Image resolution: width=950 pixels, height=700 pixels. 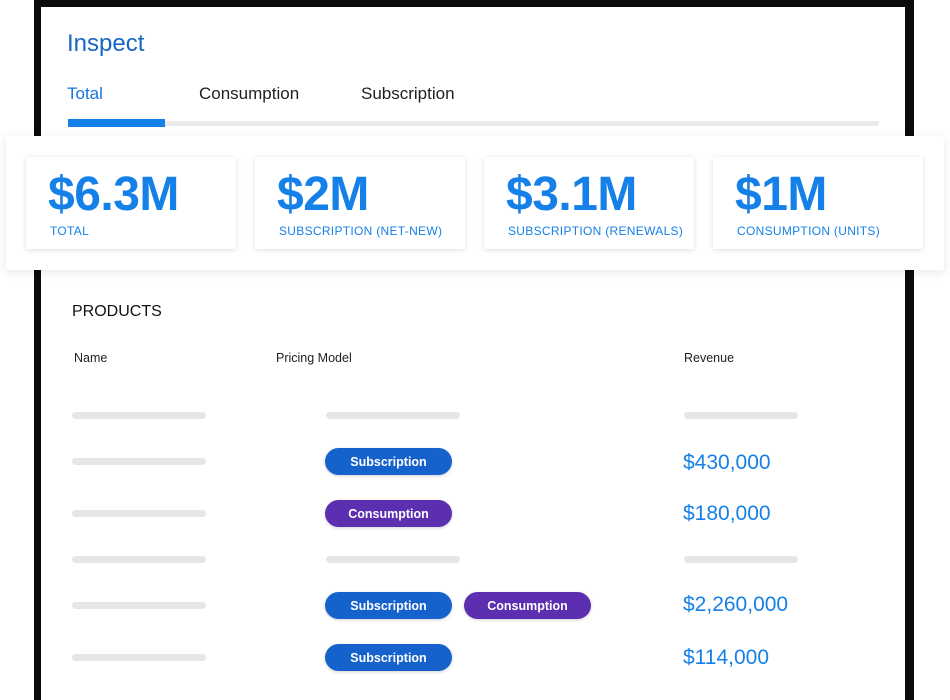 I want to click on stat-value: $6.3M, so click(x=113, y=194).